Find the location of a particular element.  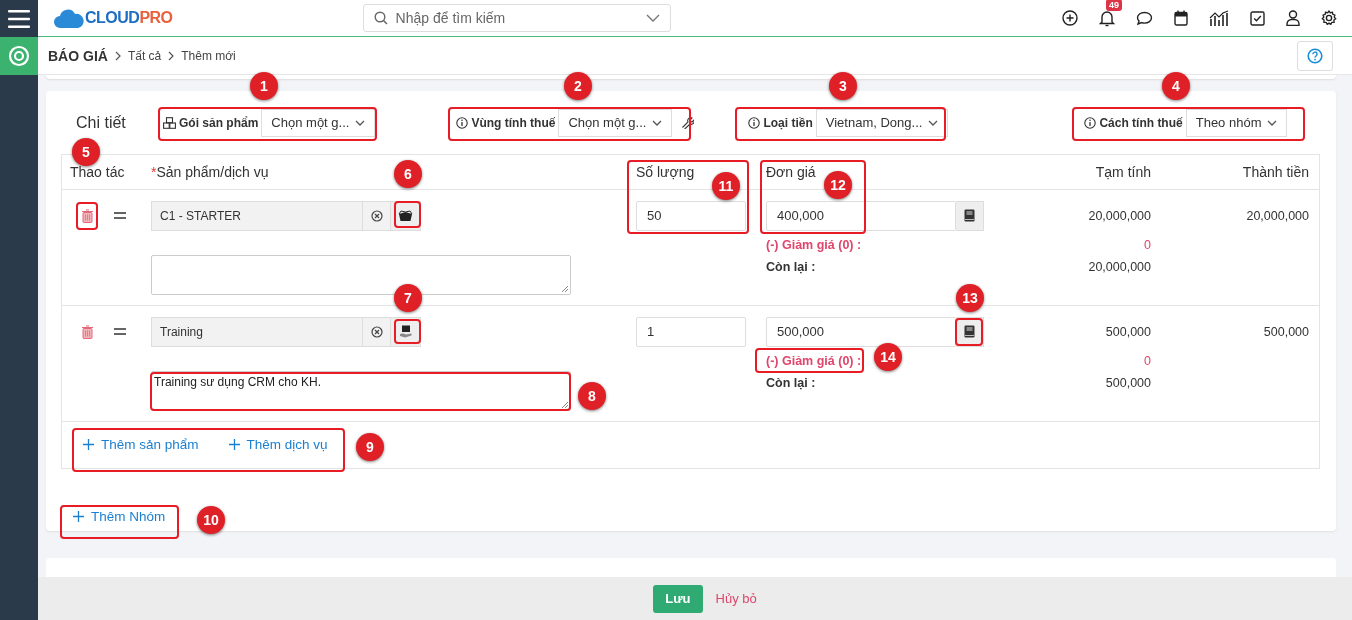

description-field: Training sư dụng CRM cho KH. is located at coordinates (361, 390).